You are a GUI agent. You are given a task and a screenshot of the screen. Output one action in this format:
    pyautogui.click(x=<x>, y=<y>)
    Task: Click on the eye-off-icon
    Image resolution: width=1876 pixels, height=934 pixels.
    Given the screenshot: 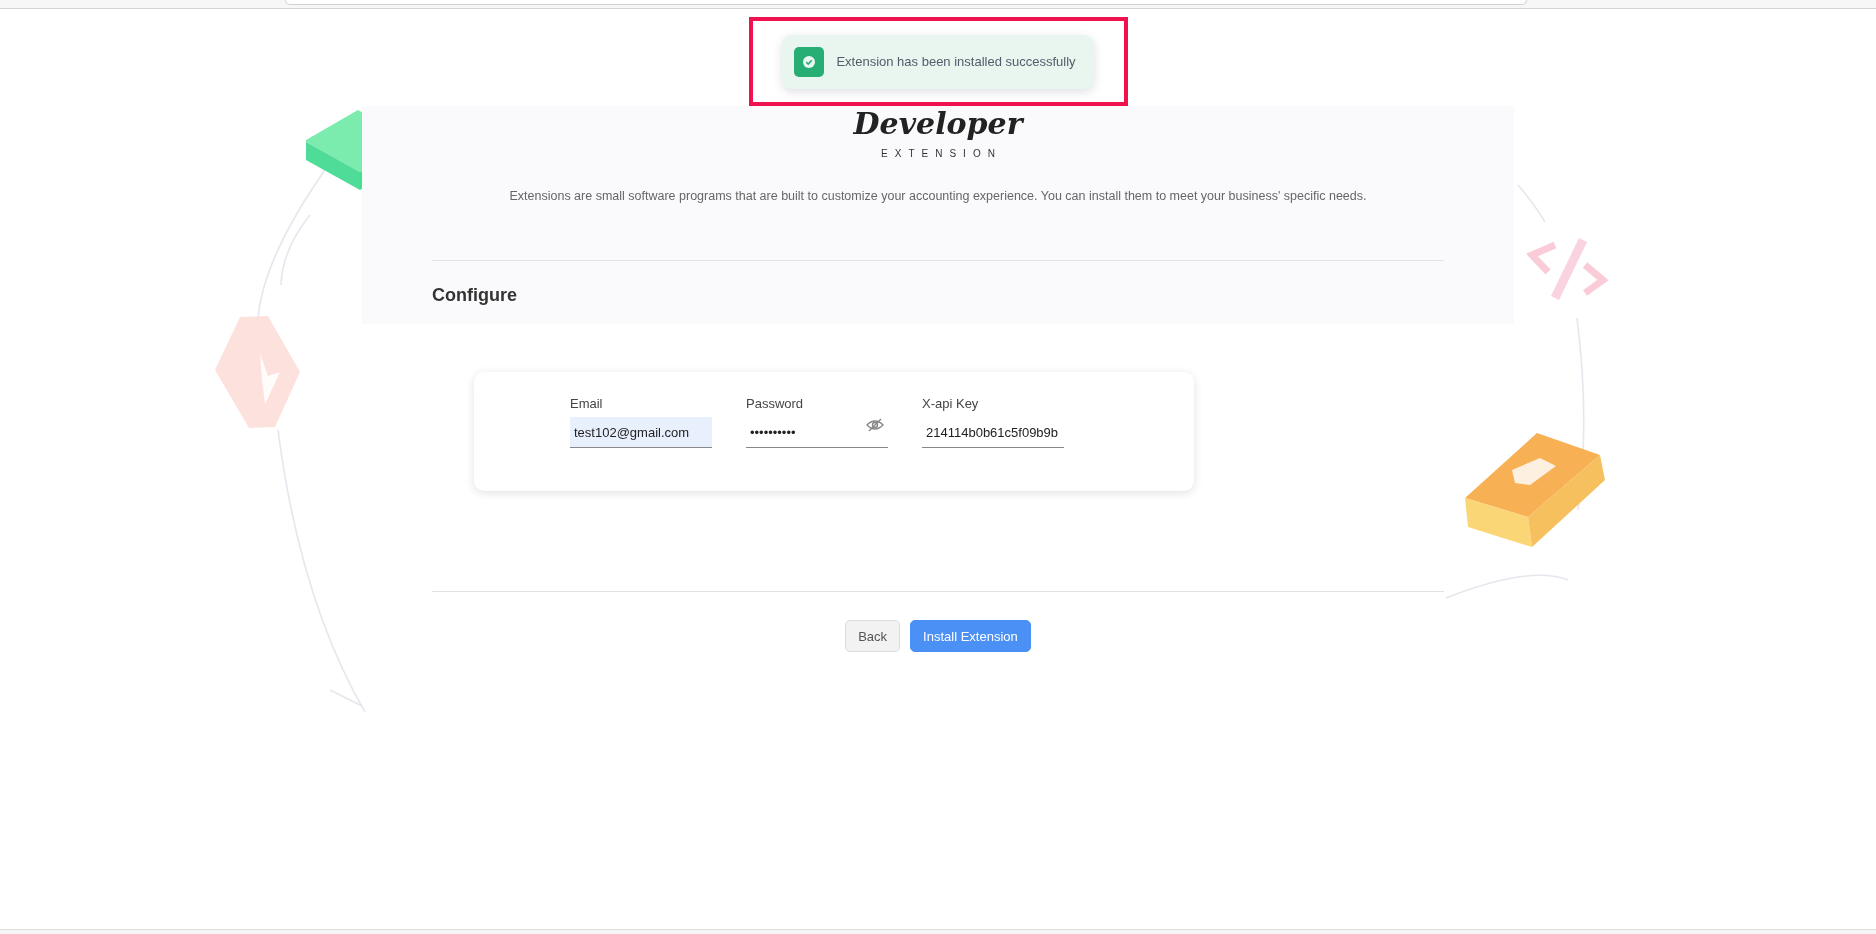 What is the action you would take?
    pyautogui.click(x=875, y=425)
    